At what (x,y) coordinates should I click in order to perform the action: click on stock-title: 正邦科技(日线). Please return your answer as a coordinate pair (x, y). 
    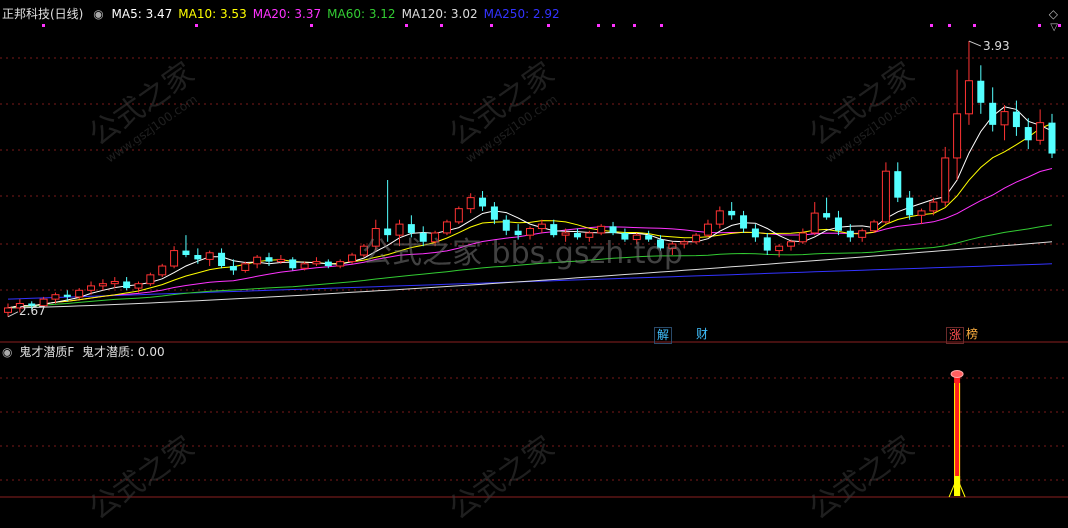
    Looking at the image, I should click on (43, 14).